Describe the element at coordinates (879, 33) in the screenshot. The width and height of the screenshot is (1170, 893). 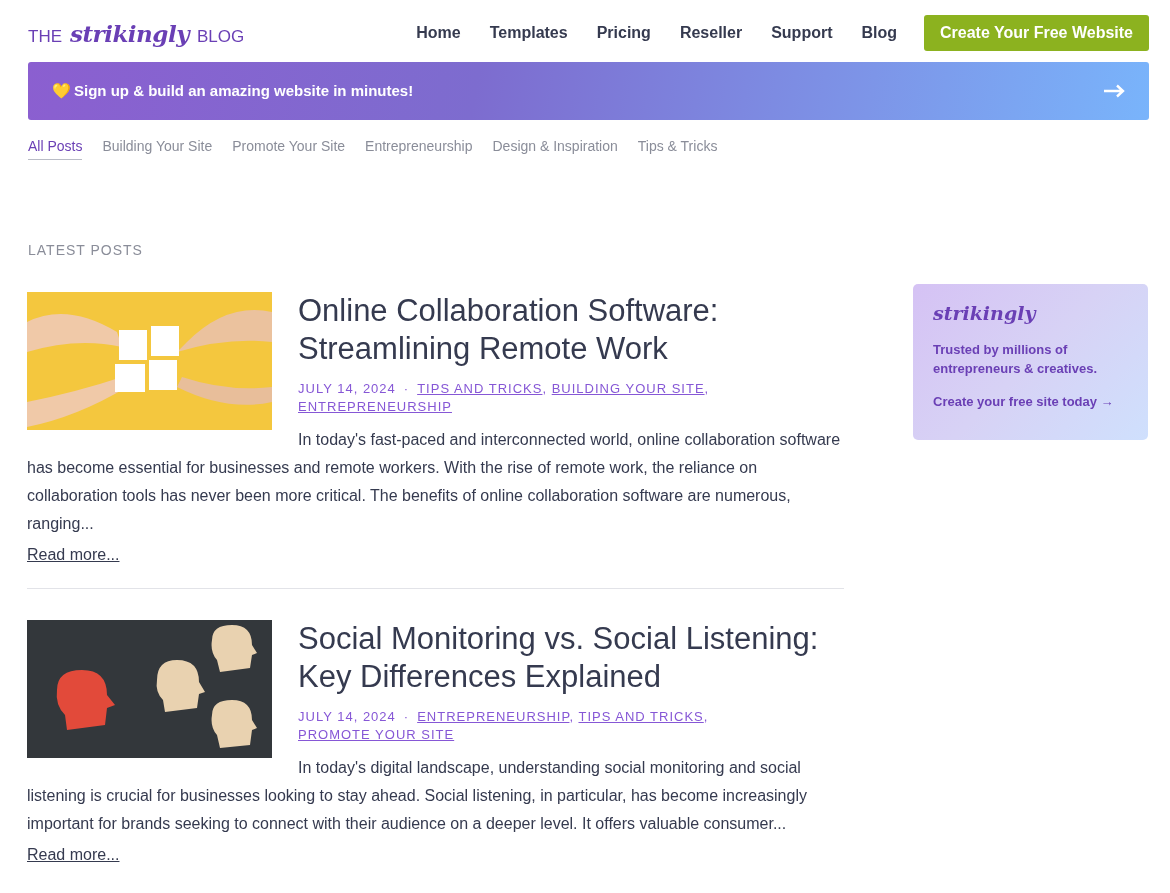
I see `nav-link: Blog` at that location.